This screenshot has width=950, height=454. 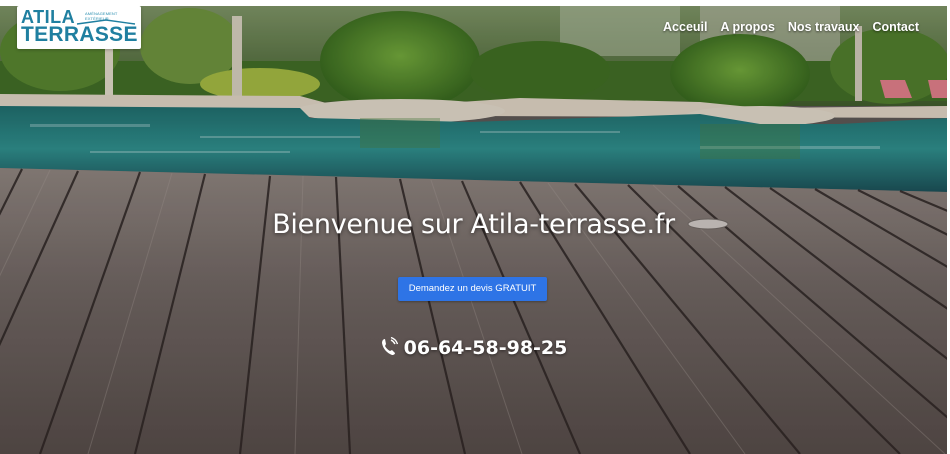 I want to click on nav-item-acceuil: Acceuil, so click(x=685, y=27).